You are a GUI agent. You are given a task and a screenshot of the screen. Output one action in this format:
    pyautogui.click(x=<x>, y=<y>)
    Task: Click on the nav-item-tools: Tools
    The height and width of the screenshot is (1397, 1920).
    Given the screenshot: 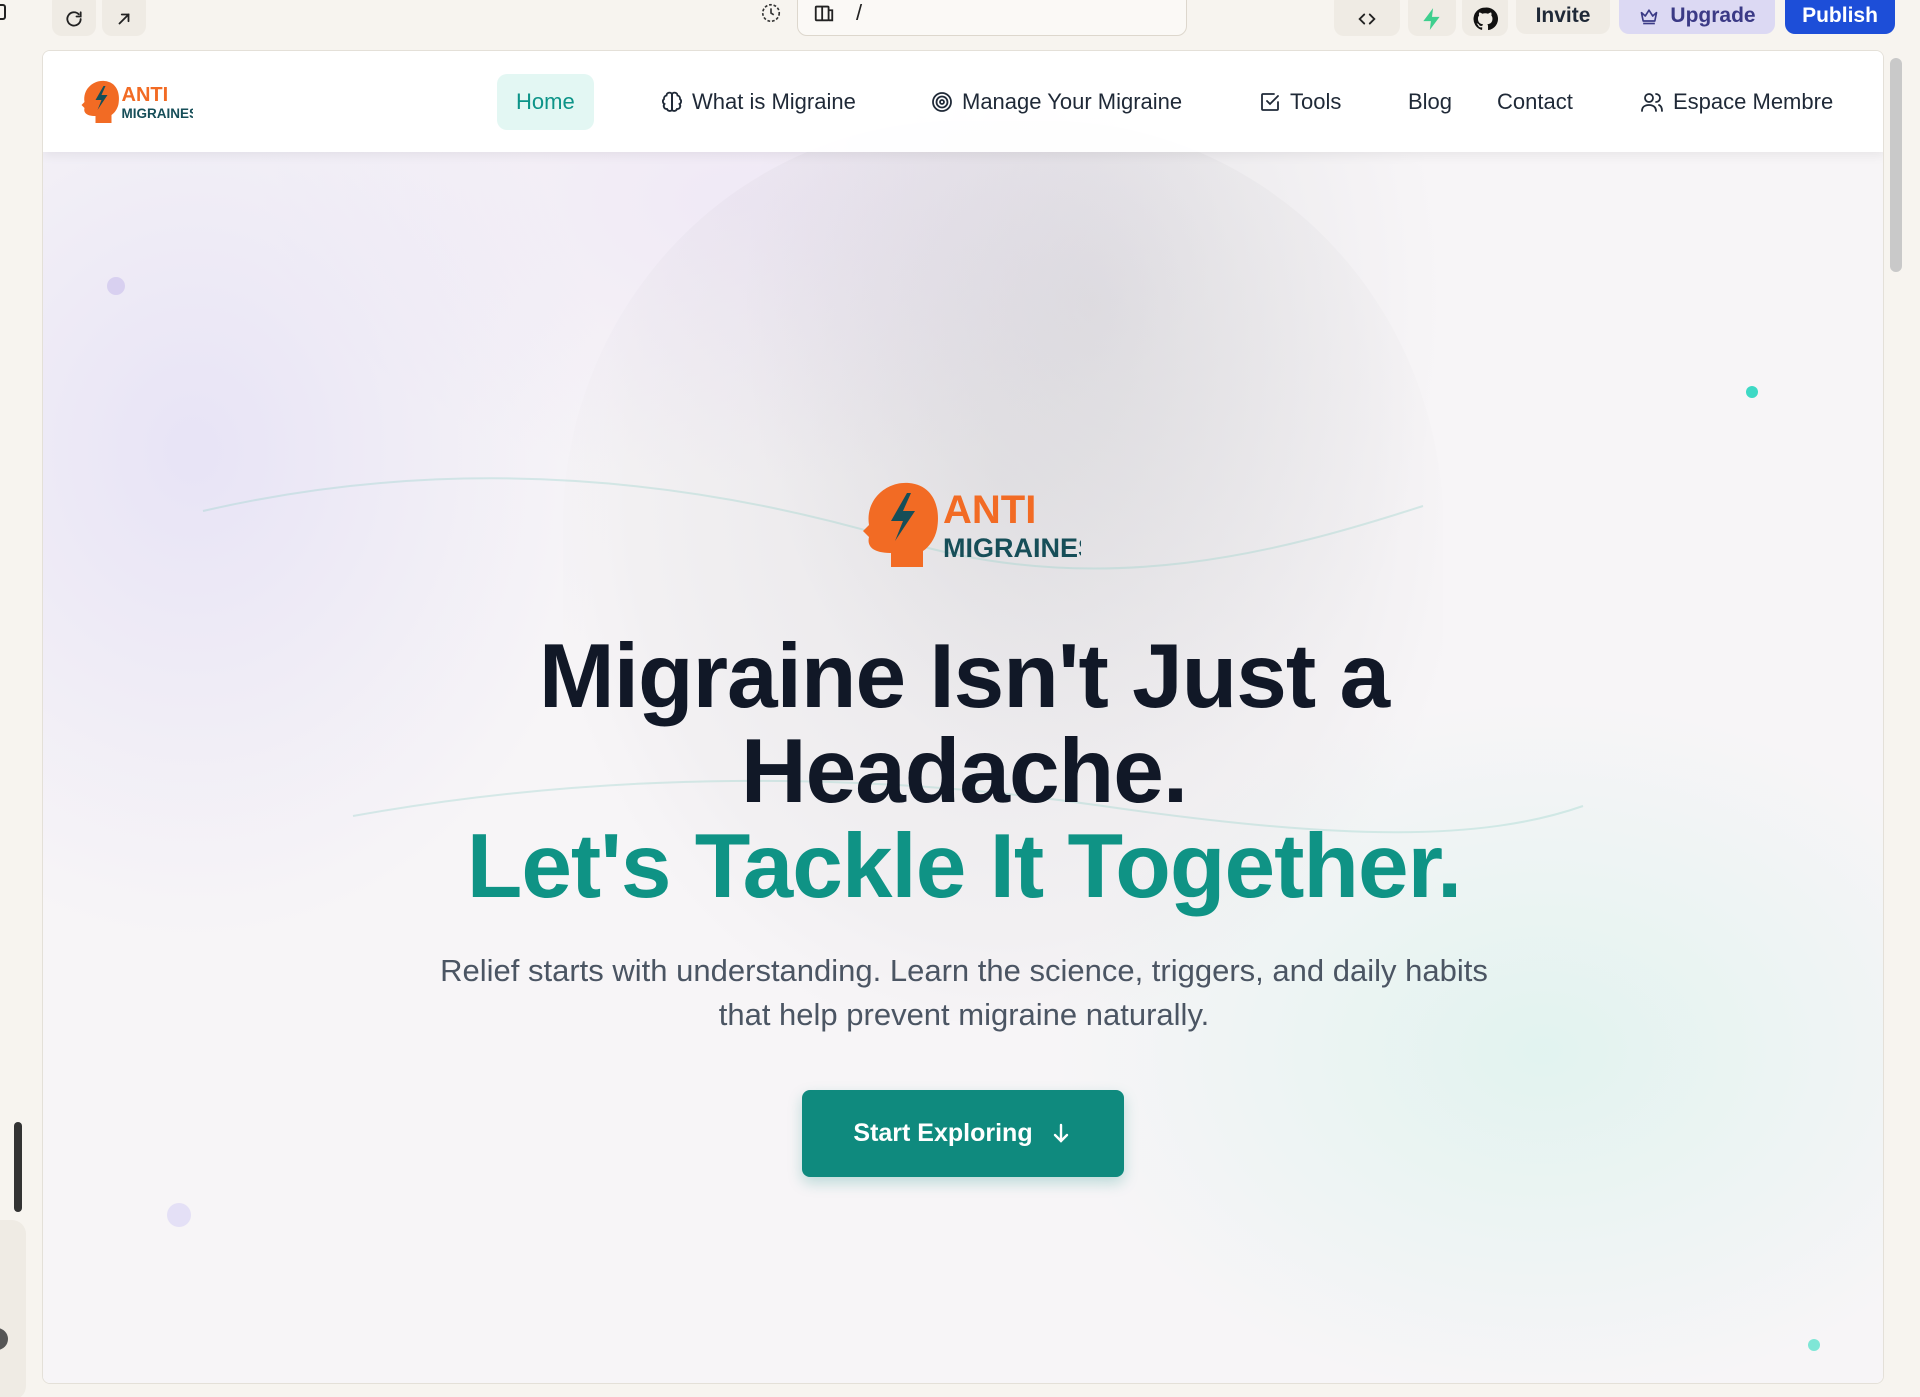 What is the action you would take?
    pyautogui.click(x=1299, y=102)
    